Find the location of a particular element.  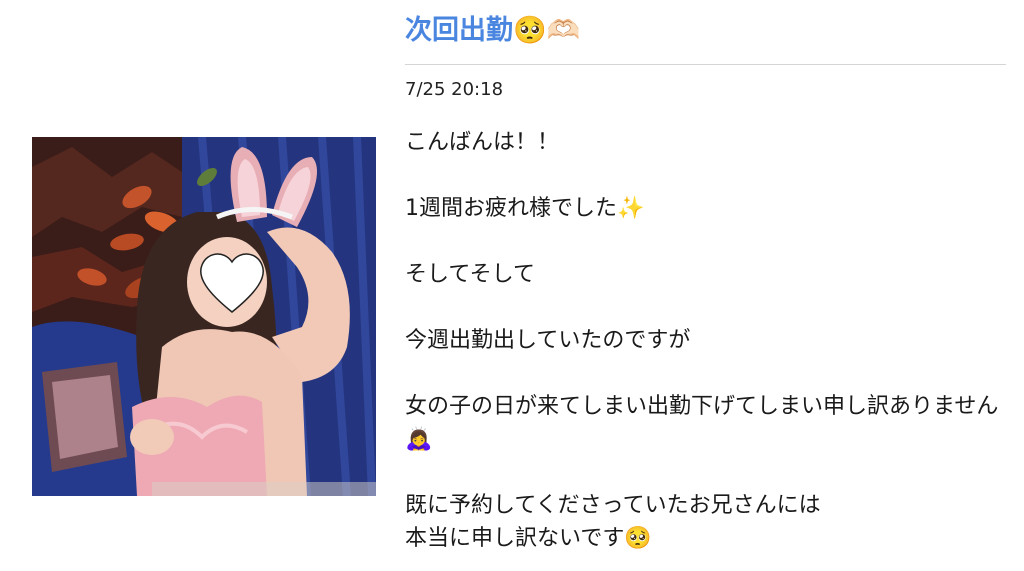

body-paragraph: 本当に申し訳ないです🥺 is located at coordinates (528, 538).